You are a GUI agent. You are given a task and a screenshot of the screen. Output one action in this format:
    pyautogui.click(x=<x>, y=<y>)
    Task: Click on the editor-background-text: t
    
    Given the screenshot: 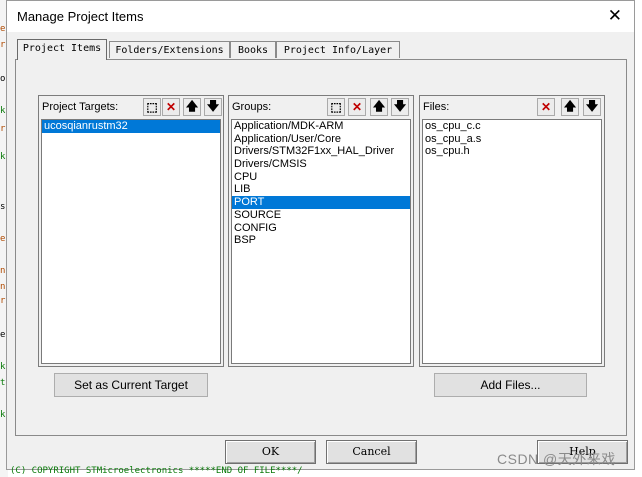 What is the action you would take?
    pyautogui.click(x=3, y=383)
    